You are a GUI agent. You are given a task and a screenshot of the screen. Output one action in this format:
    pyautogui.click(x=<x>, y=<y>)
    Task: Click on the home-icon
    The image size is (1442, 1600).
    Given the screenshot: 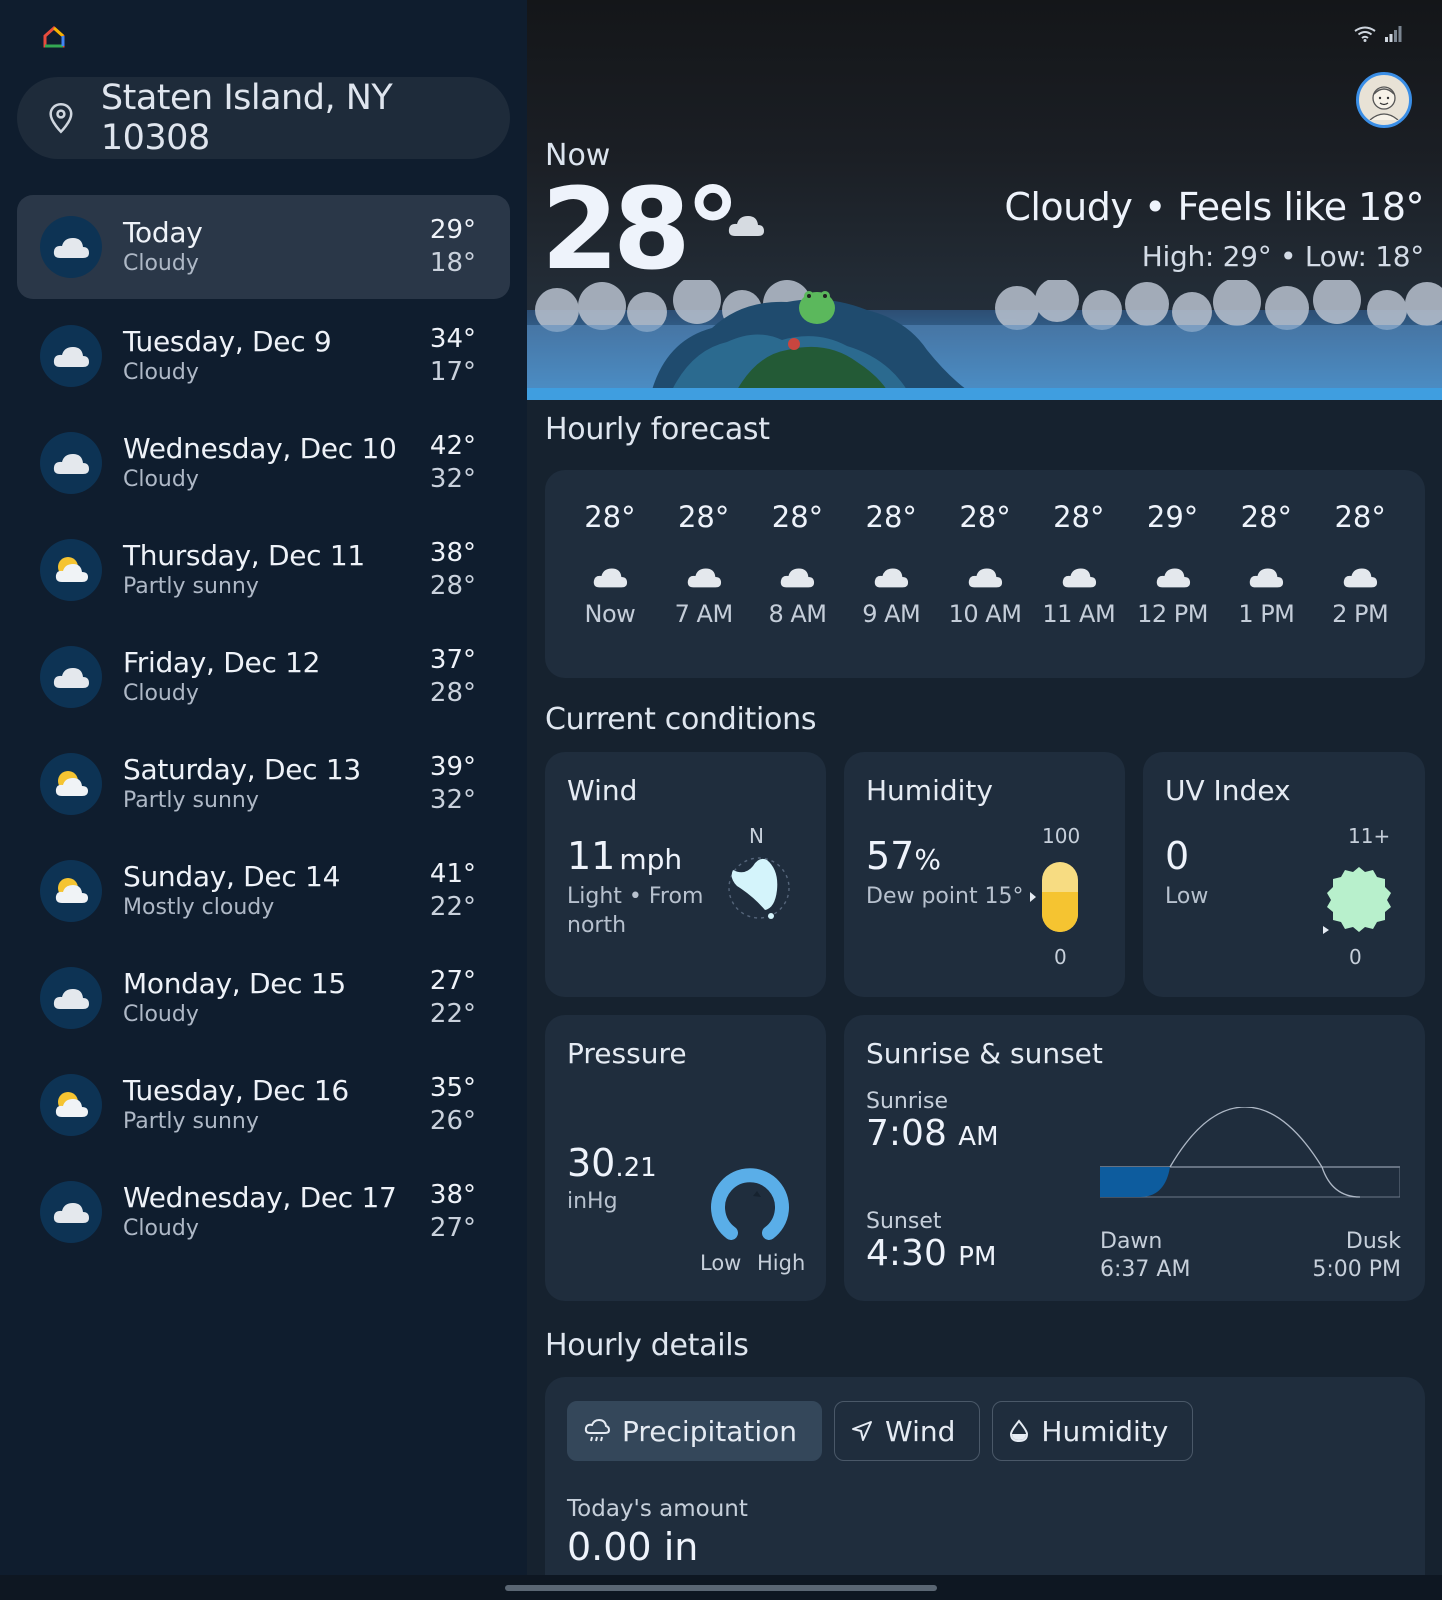 What is the action you would take?
    pyautogui.click(x=54, y=37)
    